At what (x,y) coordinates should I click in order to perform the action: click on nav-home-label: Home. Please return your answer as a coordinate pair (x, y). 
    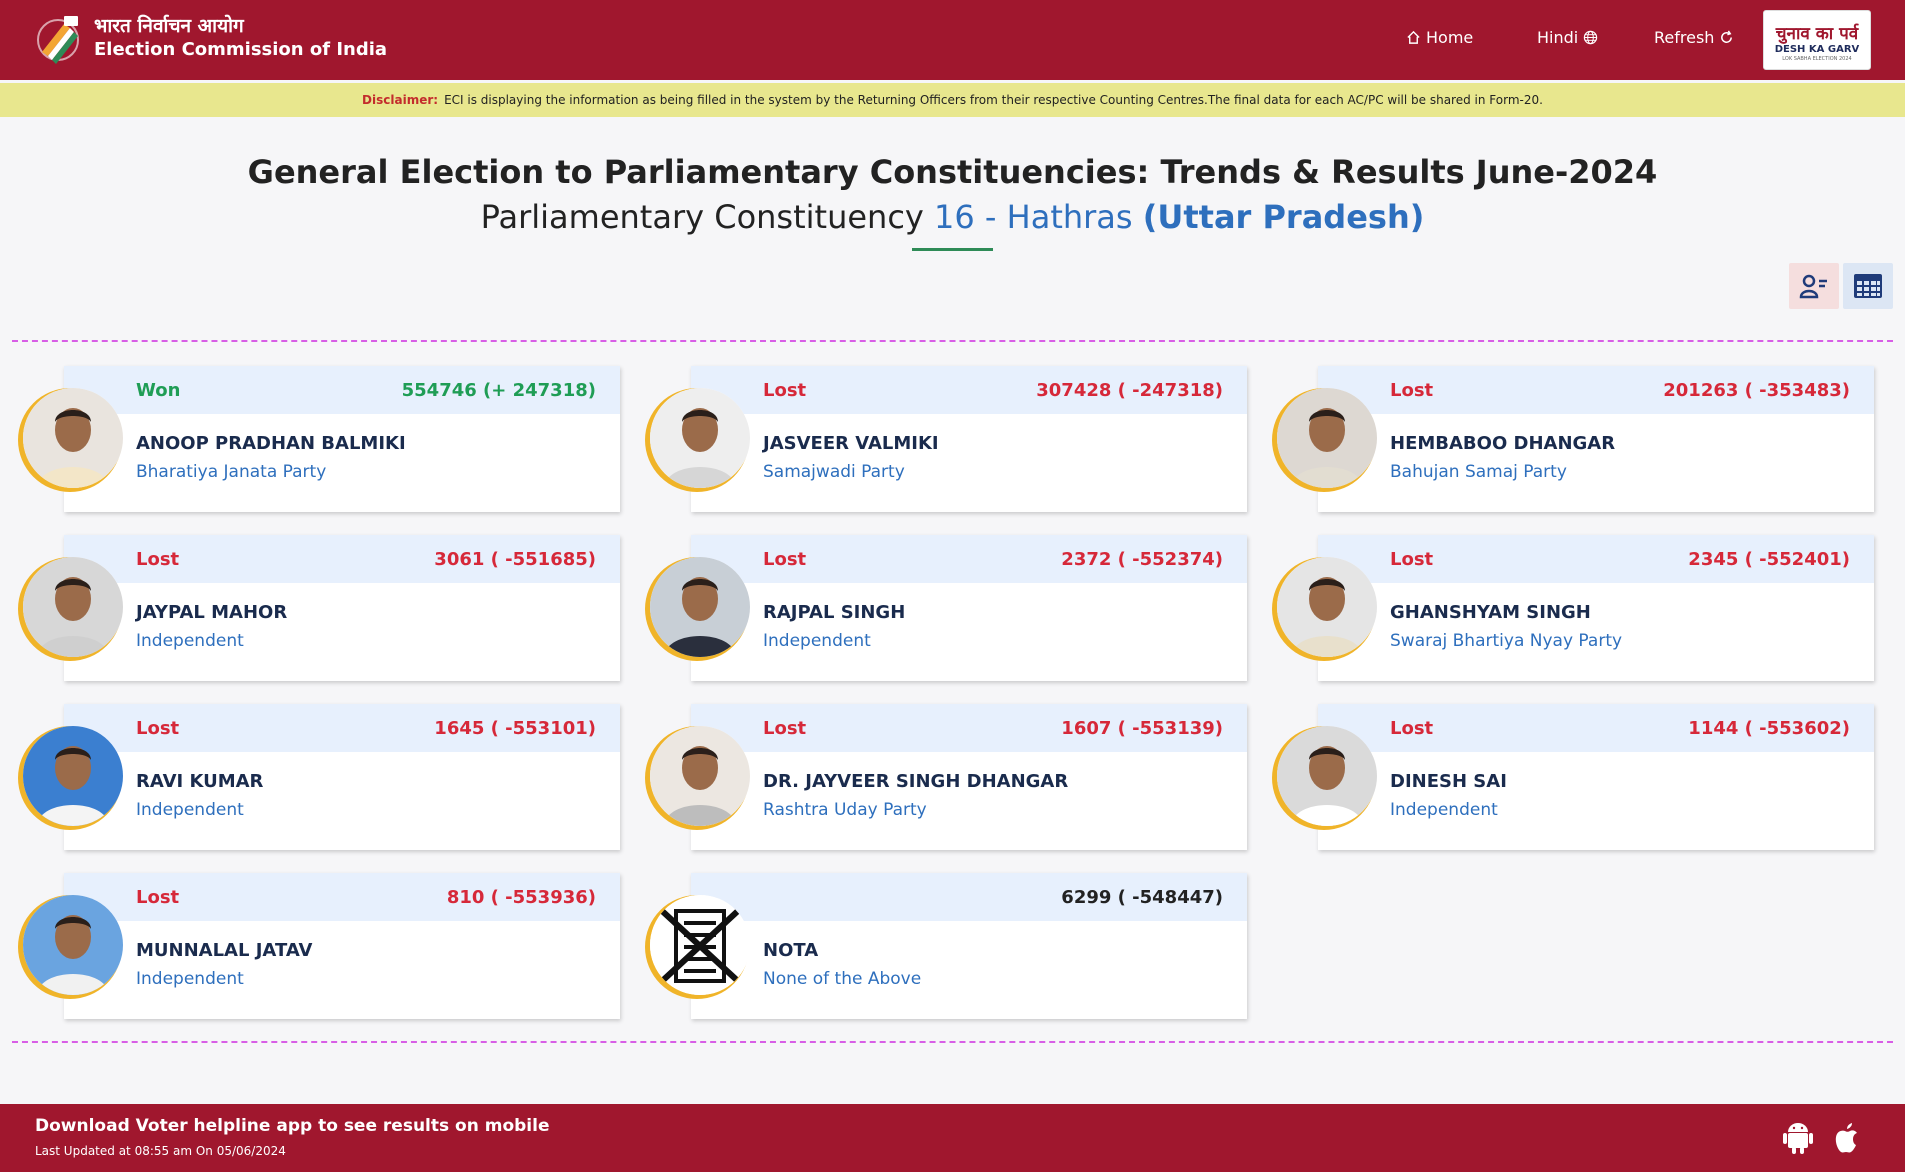
    Looking at the image, I should click on (1450, 37).